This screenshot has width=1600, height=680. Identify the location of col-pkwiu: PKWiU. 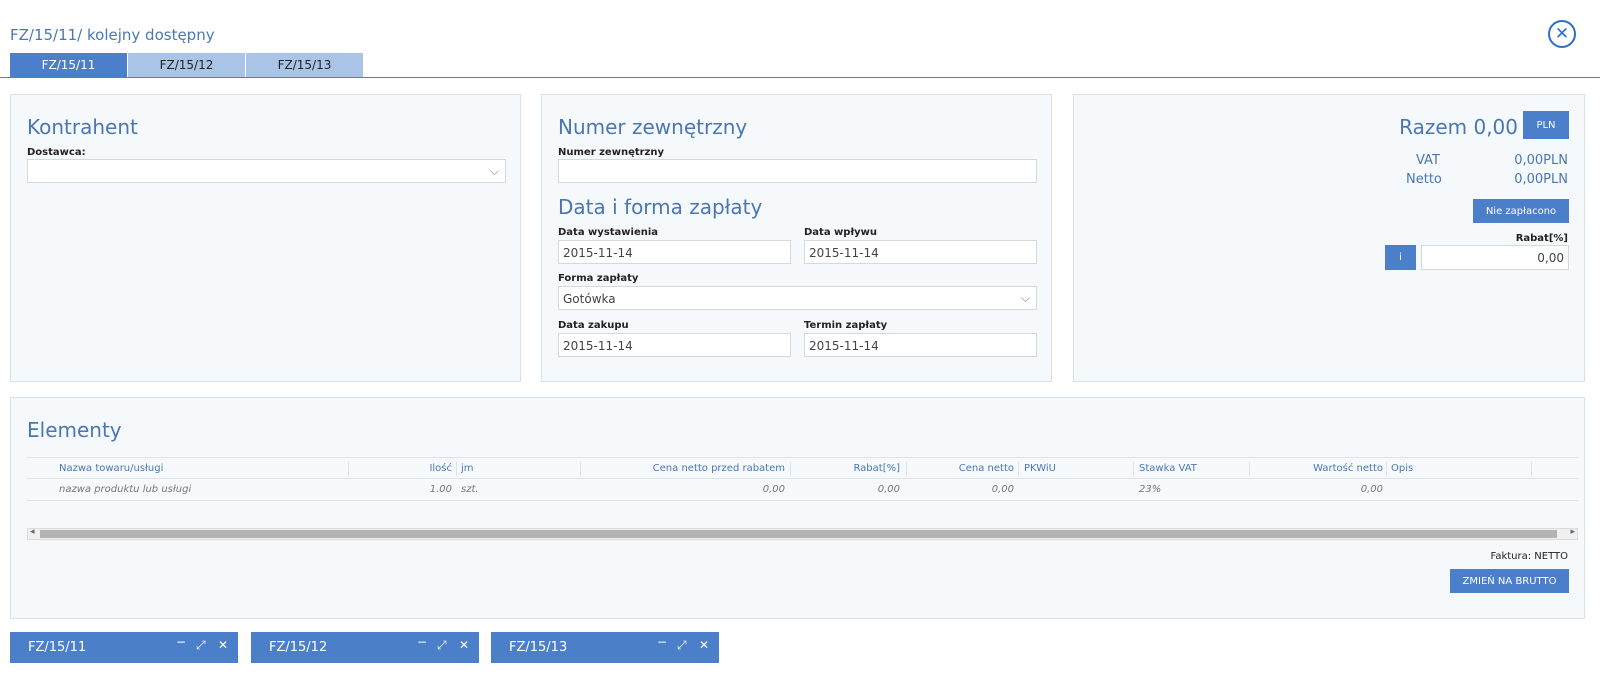
(1074, 468).